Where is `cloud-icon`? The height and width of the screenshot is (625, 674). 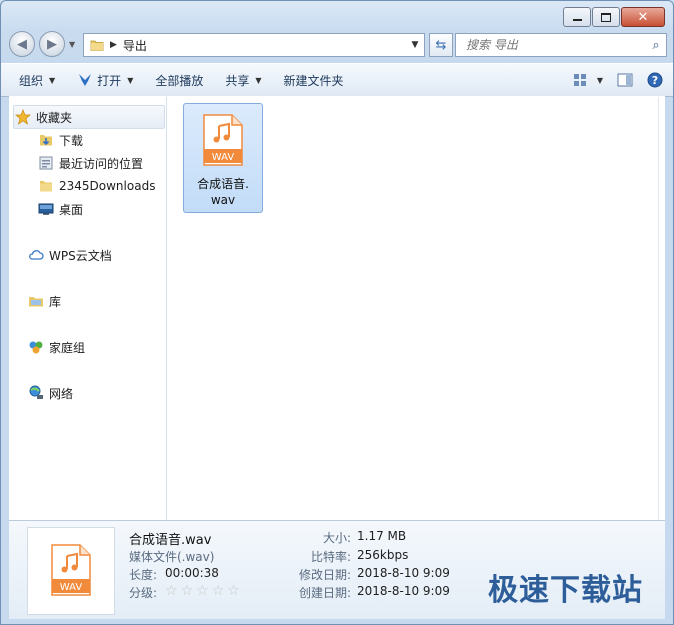 cloud-icon is located at coordinates (36, 255).